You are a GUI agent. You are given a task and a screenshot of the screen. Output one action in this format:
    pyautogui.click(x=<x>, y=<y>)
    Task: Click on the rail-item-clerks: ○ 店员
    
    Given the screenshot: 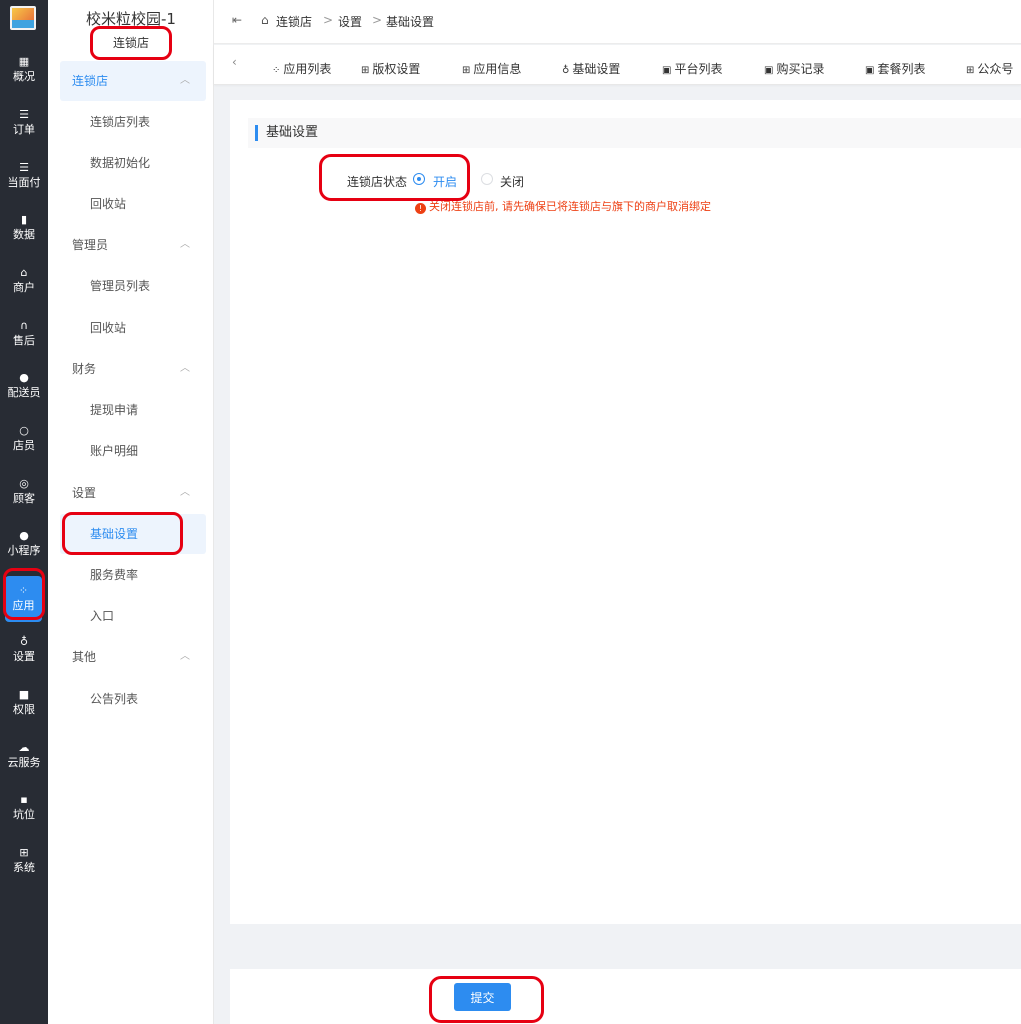 What is the action you would take?
    pyautogui.click(x=24, y=441)
    